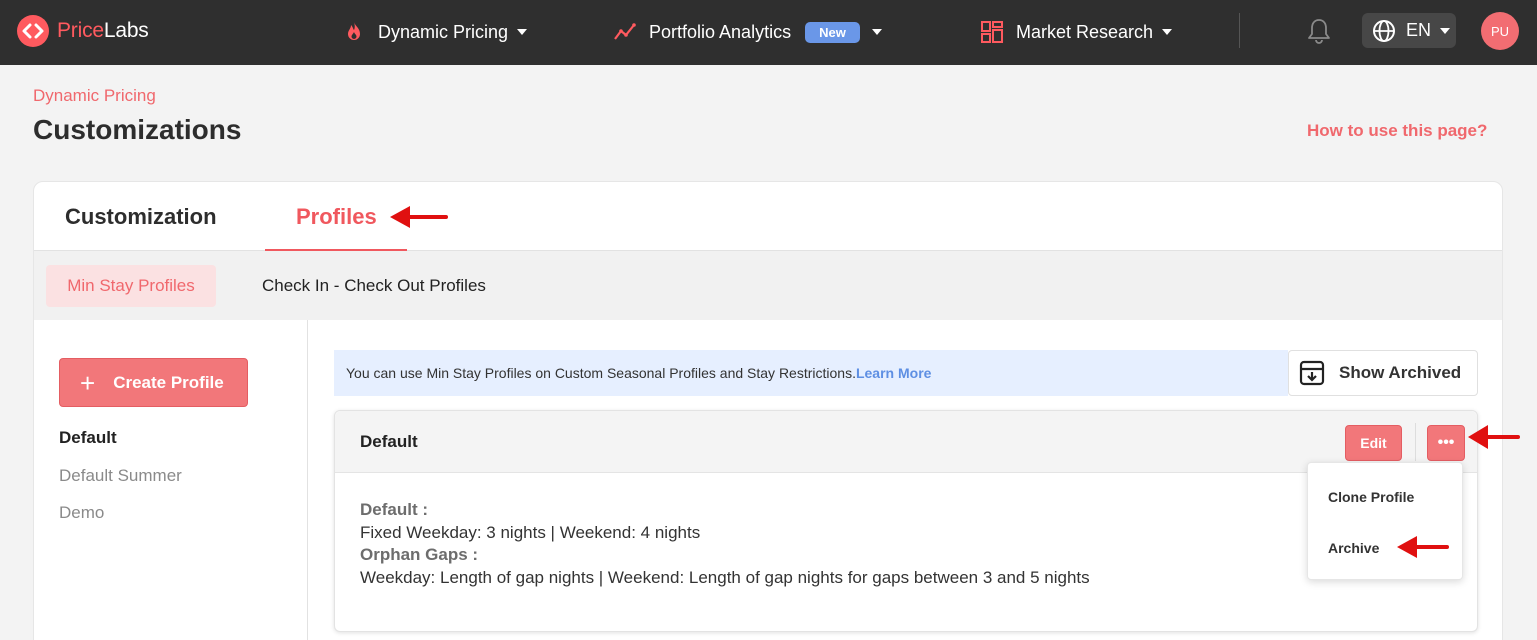  What do you see at coordinates (88, 438) in the screenshot?
I see `profile-list-item: Default` at bounding box center [88, 438].